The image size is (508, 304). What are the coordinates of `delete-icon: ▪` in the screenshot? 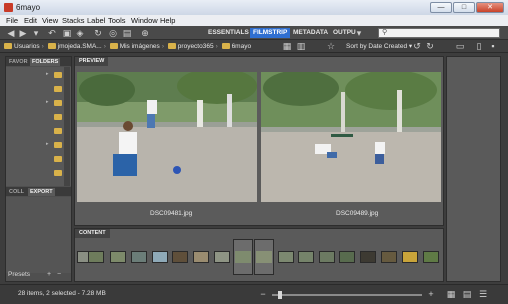 It's located at (493, 46).